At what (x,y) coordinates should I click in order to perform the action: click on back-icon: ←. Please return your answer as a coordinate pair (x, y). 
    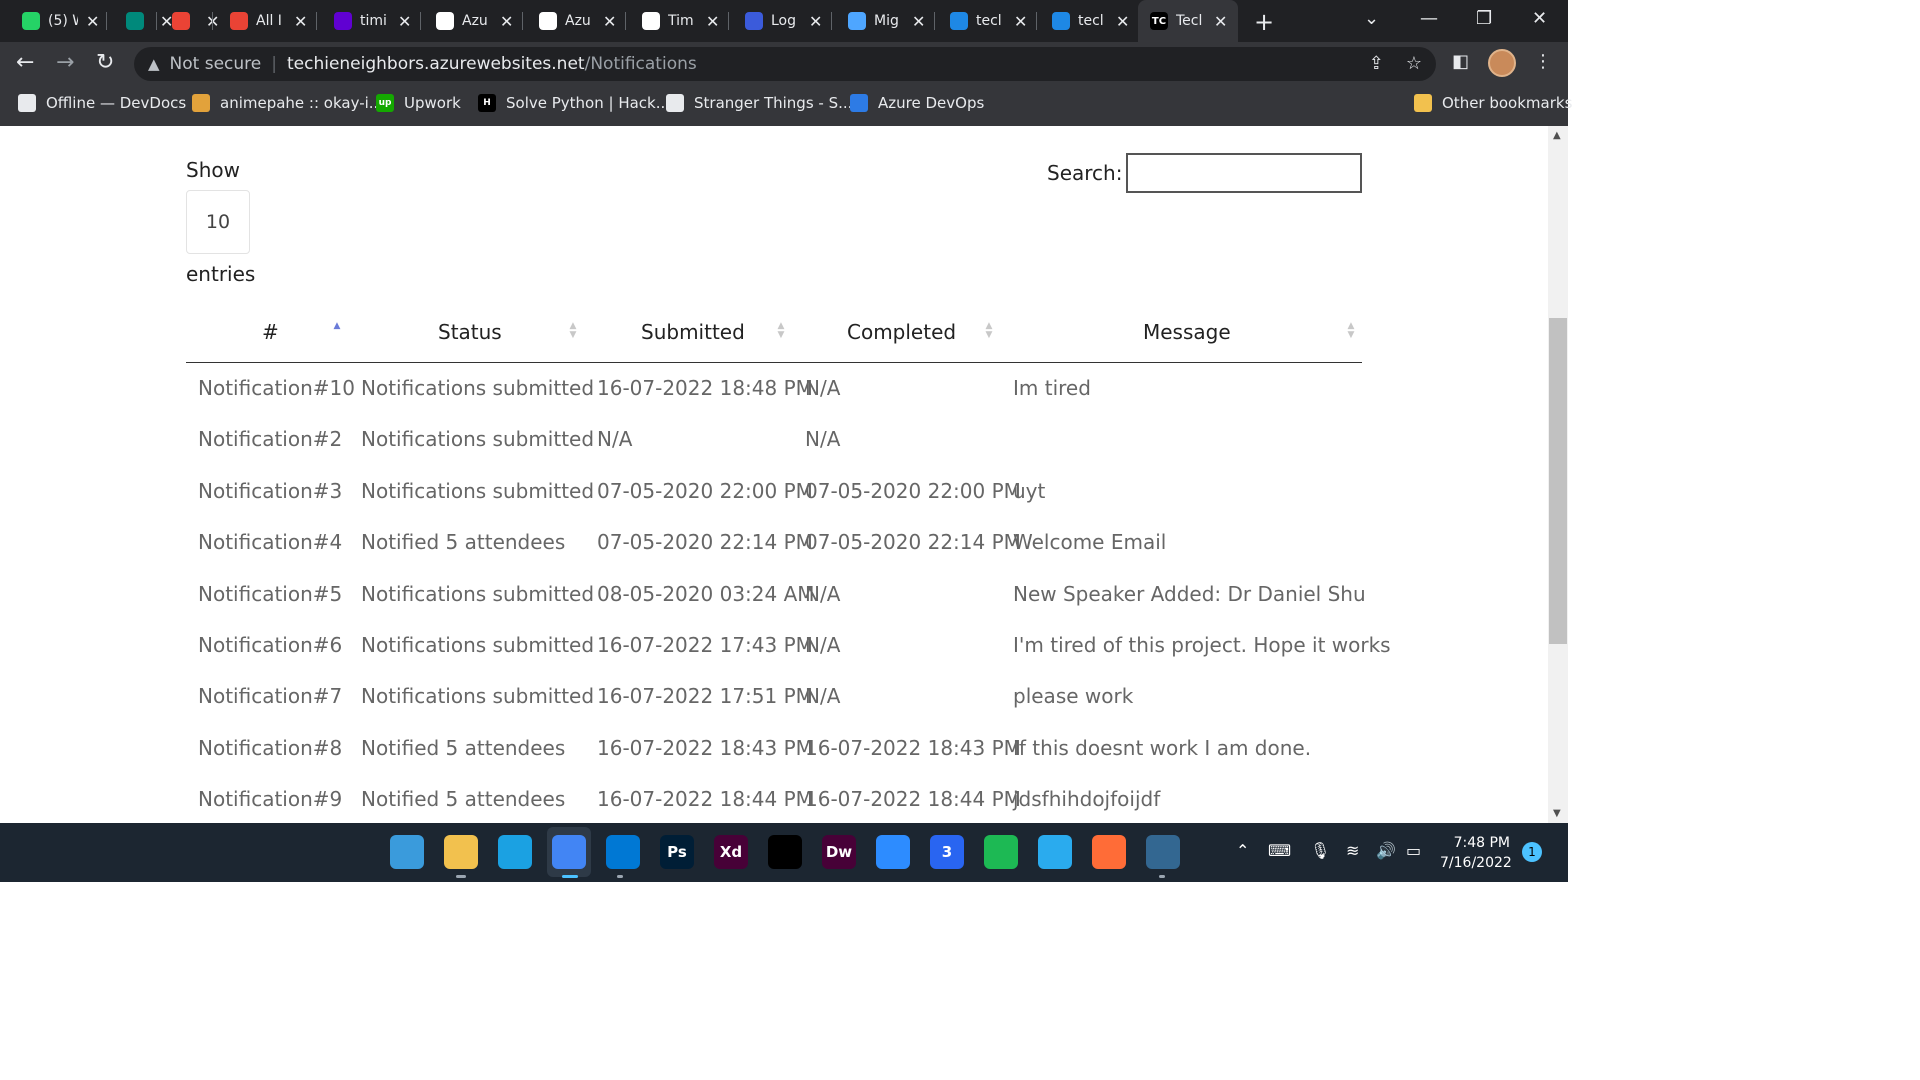
    Looking at the image, I should click on (25, 62).